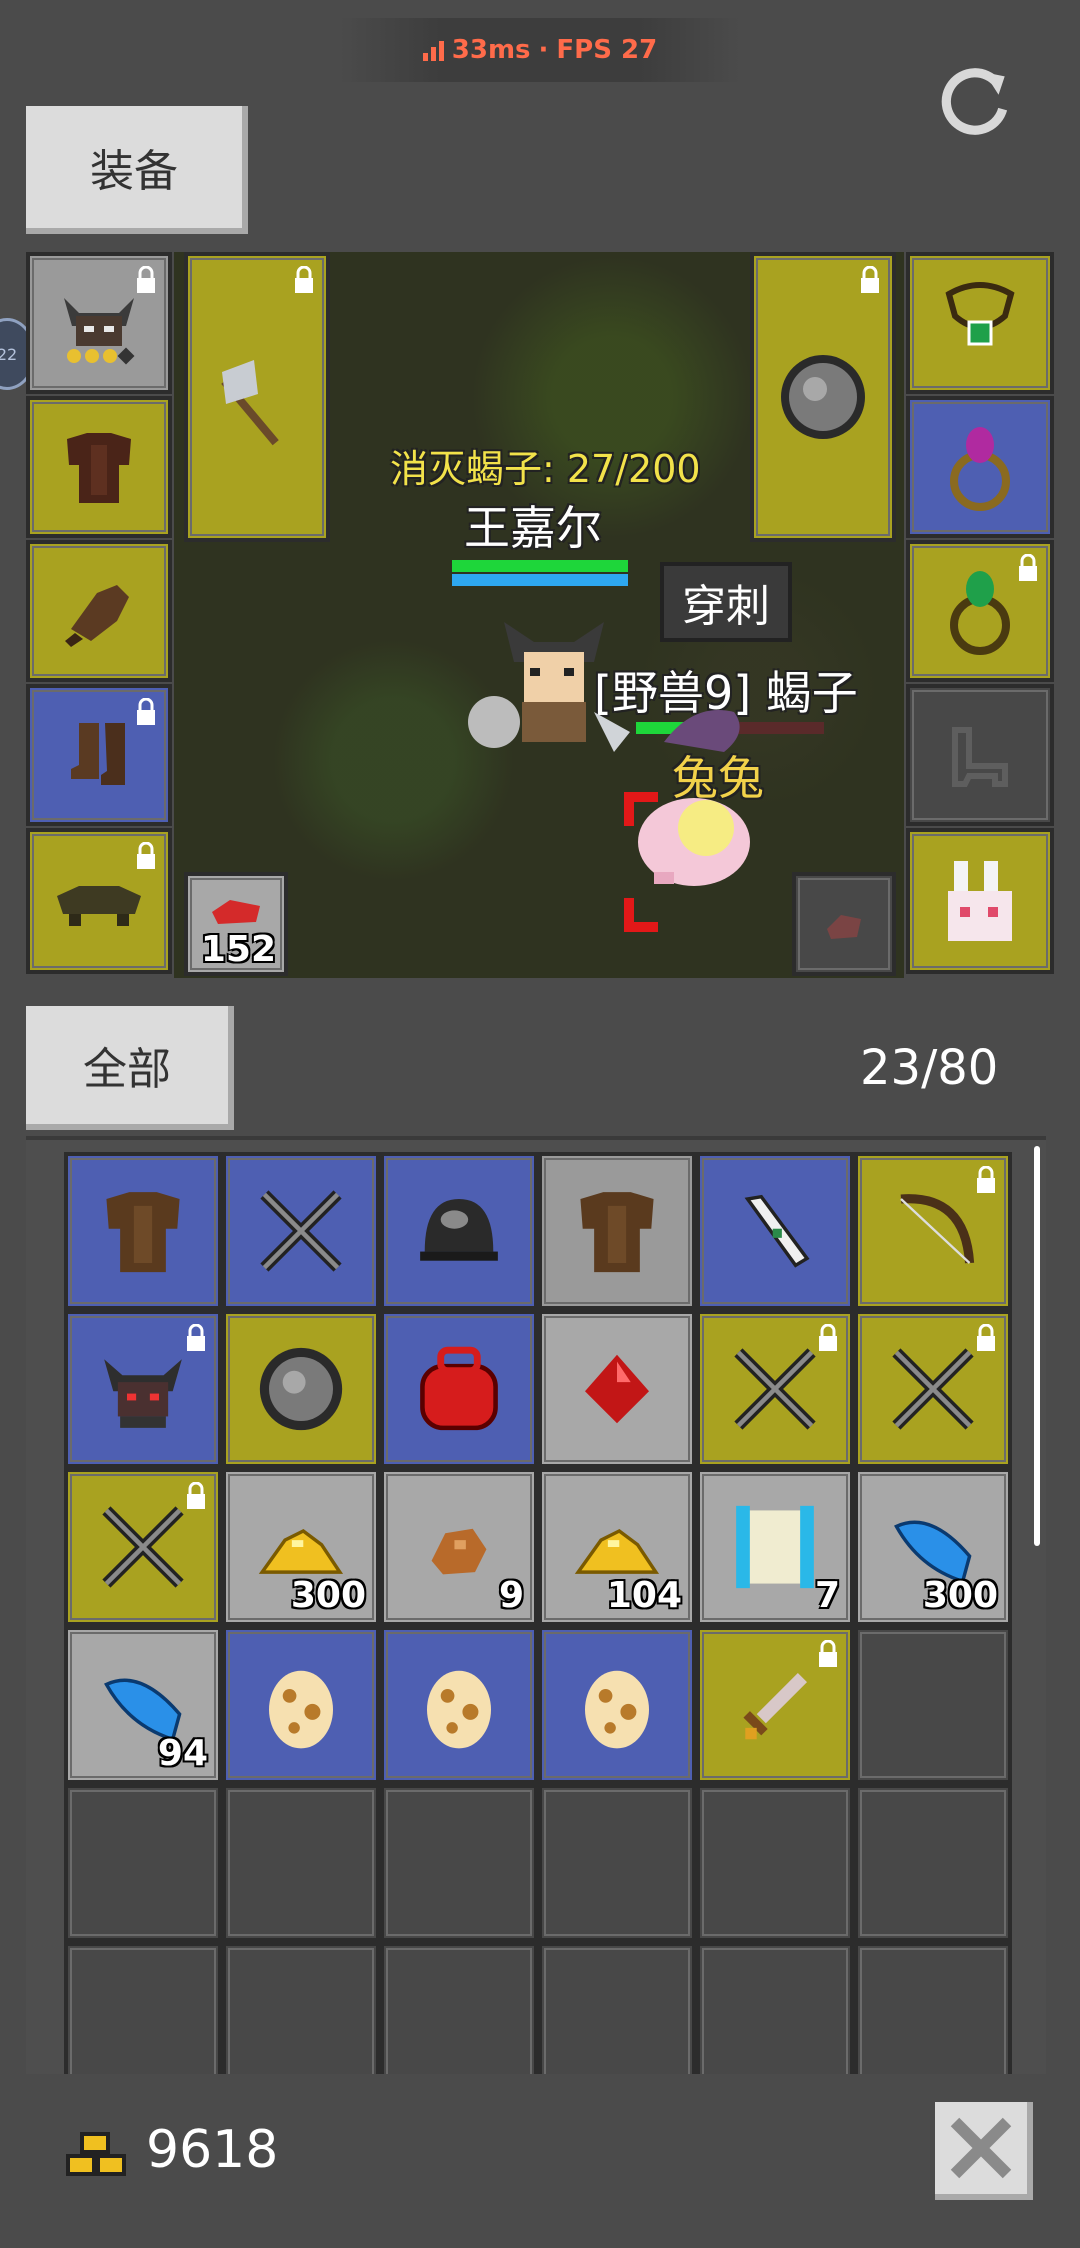  Describe the element at coordinates (533, 528) in the screenshot. I see `player-name: 王嘉尔` at that location.